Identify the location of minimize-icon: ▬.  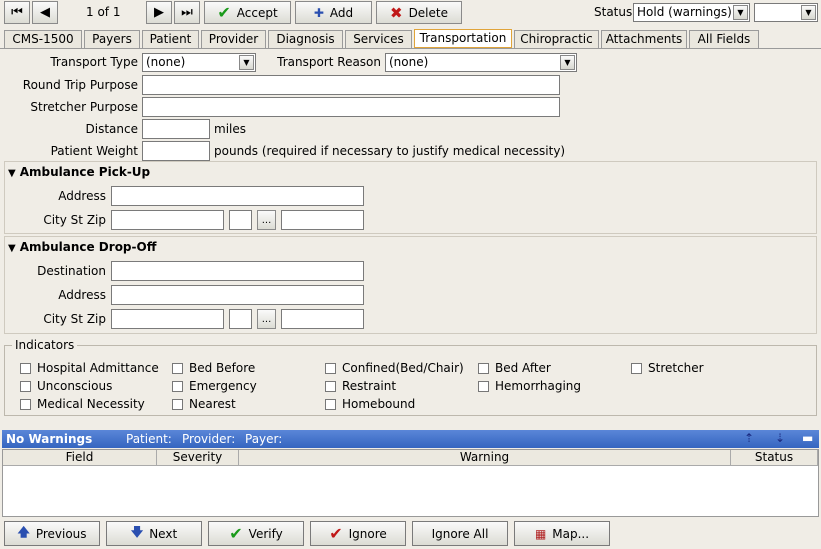
(807, 438).